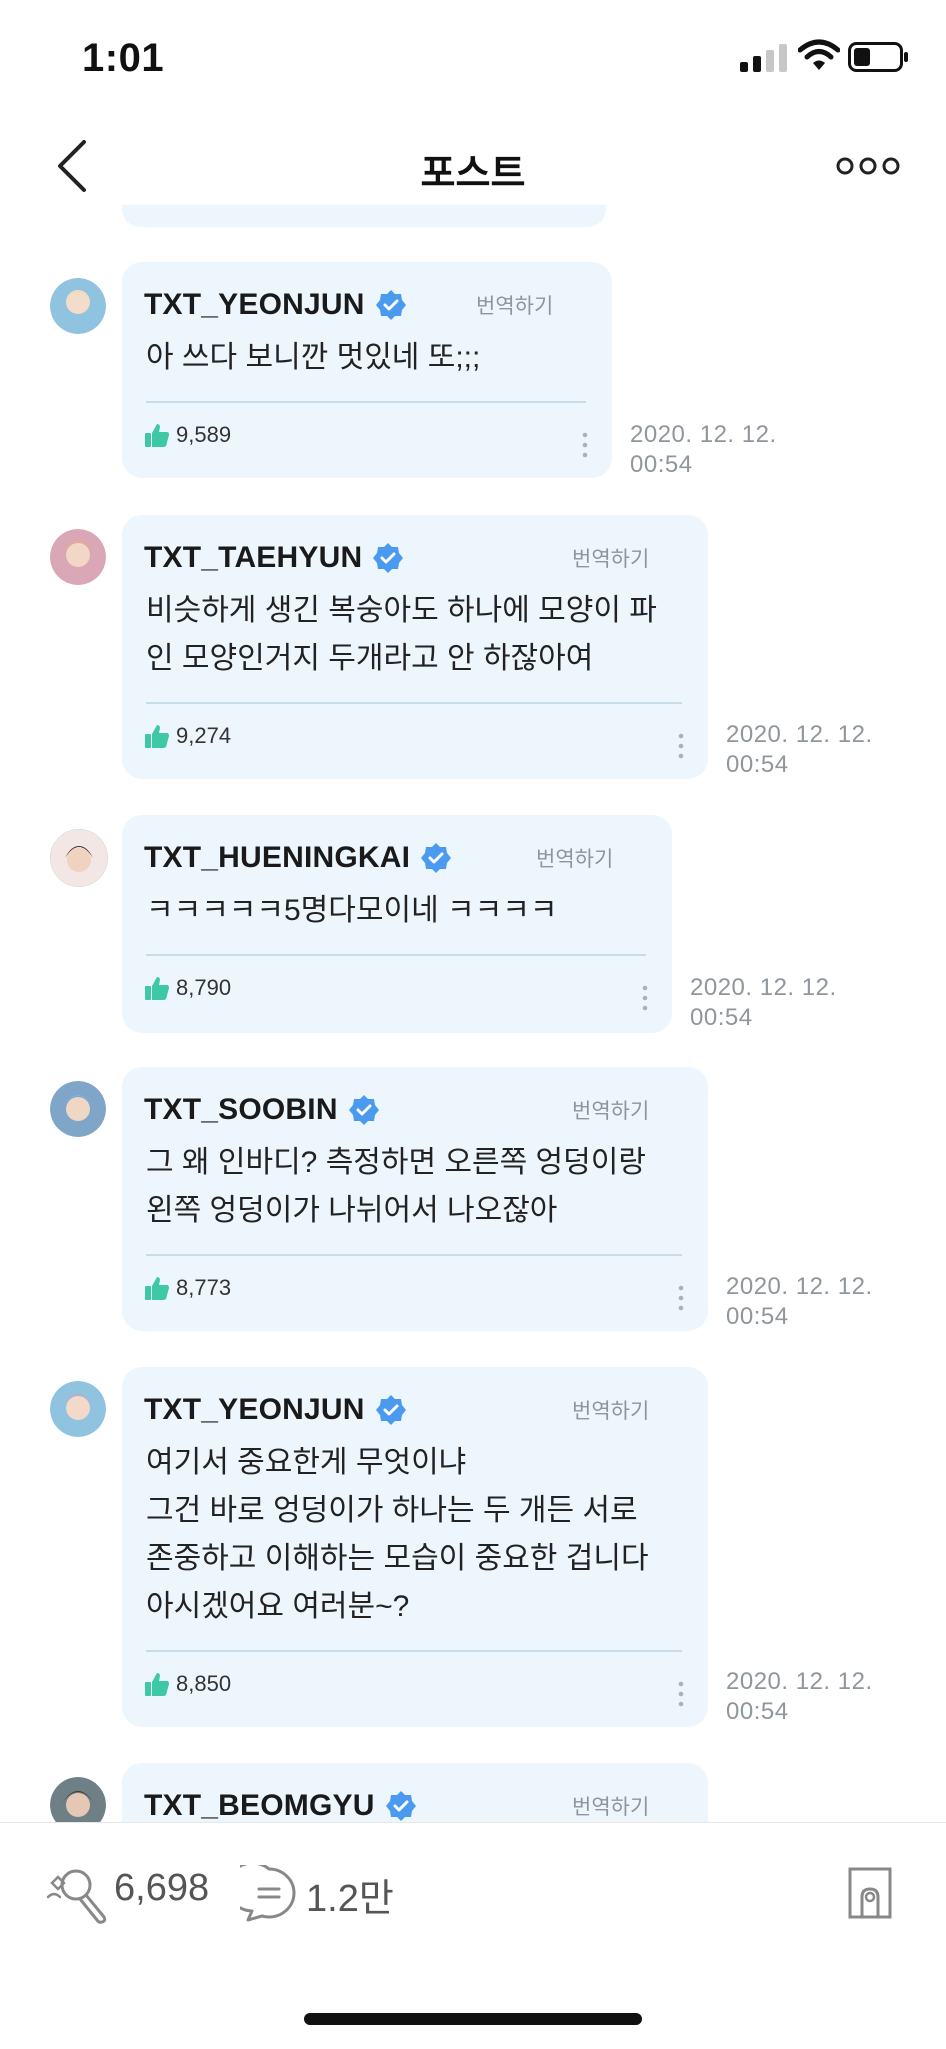 The height and width of the screenshot is (2049, 946). What do you see at coordinates (204, 987) in the screenshot?
I see `like-count: 8,790` at bounding box center [204, 987].